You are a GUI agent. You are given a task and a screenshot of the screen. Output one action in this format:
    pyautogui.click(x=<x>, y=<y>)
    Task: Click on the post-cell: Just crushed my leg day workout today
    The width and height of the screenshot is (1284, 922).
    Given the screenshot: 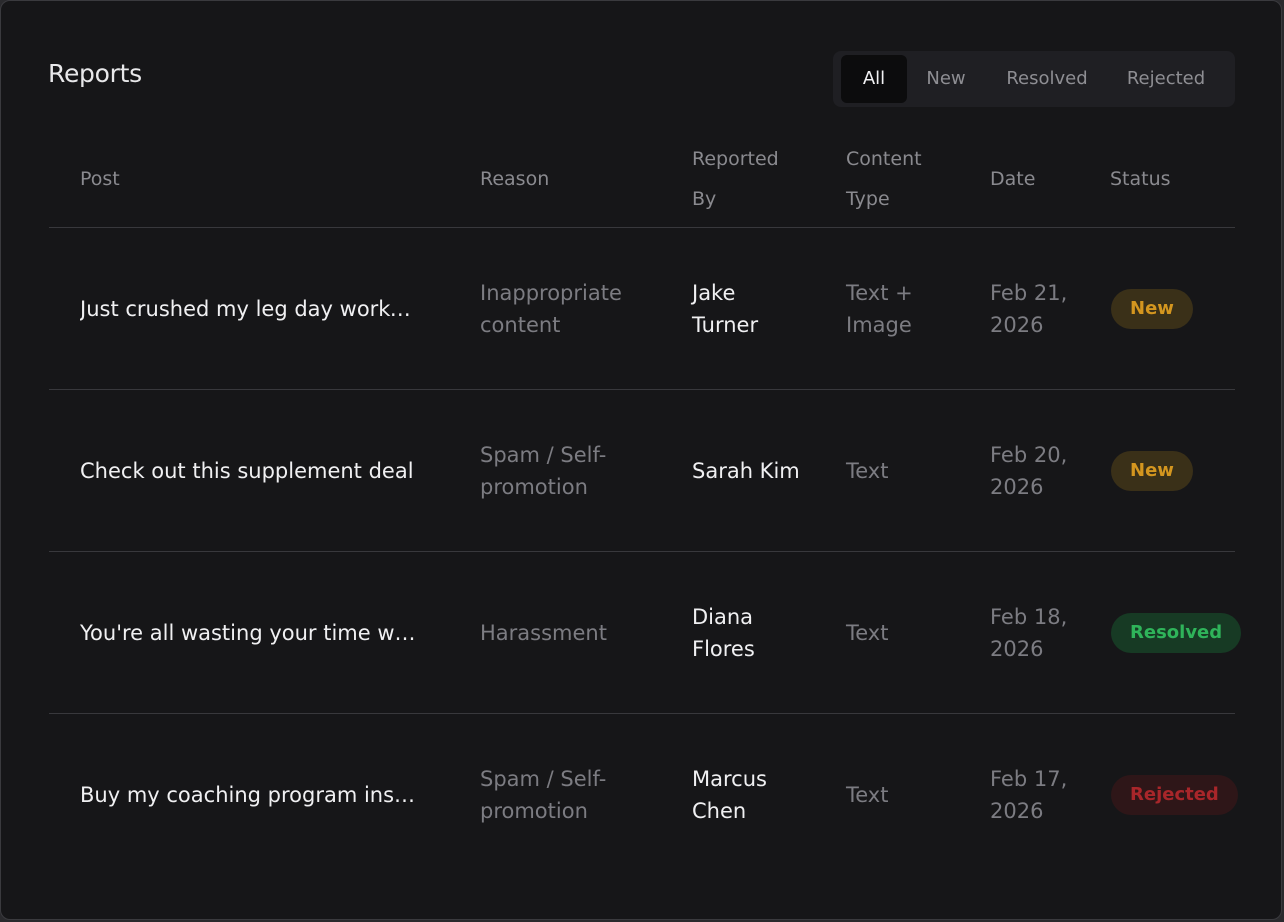 What is the action you would take?
    pyautogui.click(x=250, y=308)
    